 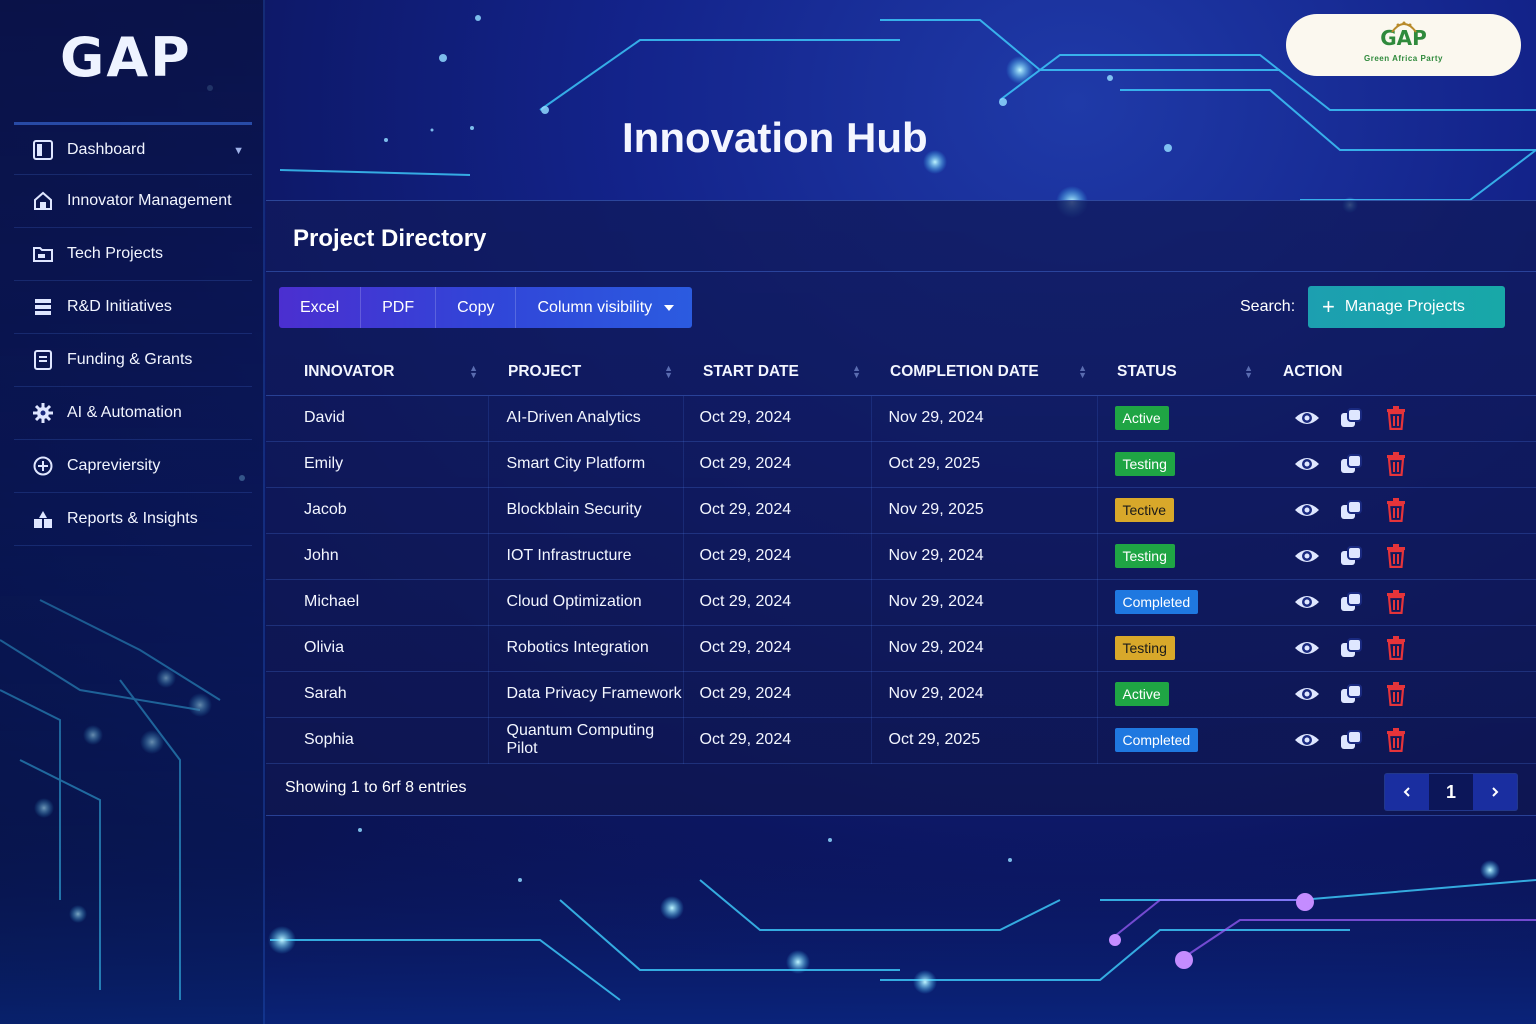 What do you see at coordinates (43, 360) in the screenshot?
I see `document-icon` at bounding box center [43, 360].